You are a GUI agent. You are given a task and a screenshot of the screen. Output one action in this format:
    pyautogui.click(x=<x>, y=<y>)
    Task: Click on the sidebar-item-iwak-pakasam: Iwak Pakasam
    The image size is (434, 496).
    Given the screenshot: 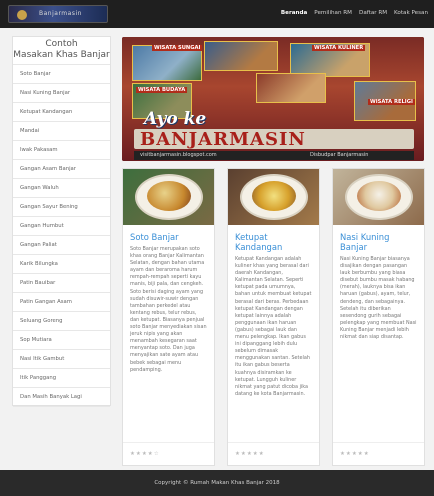 What is the action you would take?
    pyautogui.click(x=61, y=150)
    